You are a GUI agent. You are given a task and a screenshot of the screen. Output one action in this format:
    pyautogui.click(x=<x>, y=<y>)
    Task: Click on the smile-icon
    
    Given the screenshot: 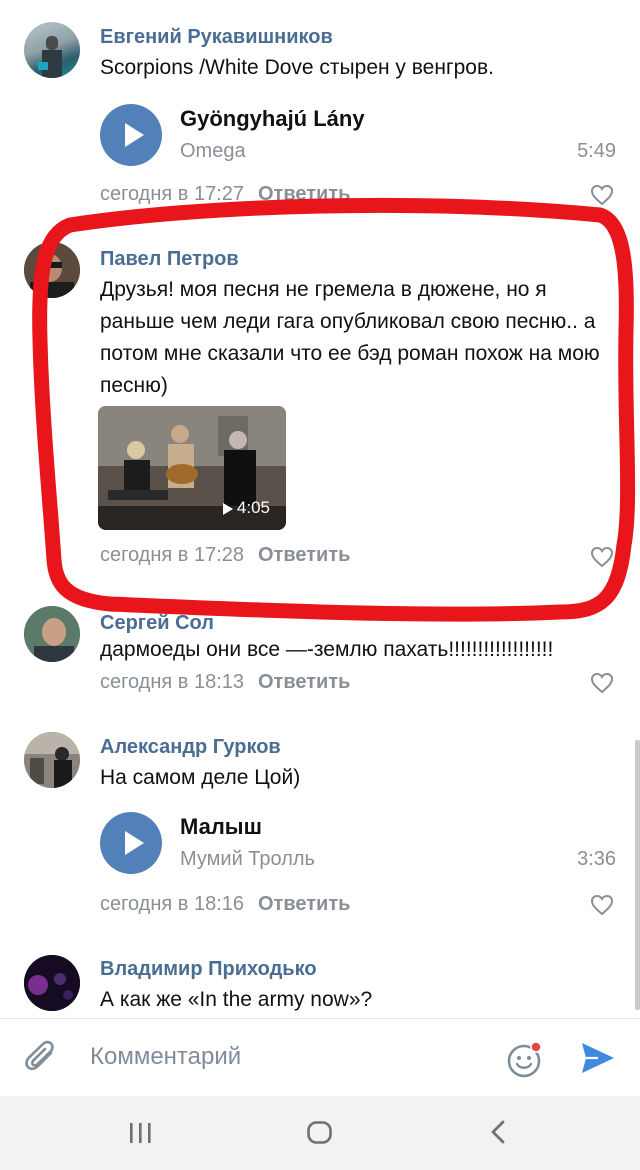 What is the action you would take?
    pyautogui.click(x=526, y=1059)
    